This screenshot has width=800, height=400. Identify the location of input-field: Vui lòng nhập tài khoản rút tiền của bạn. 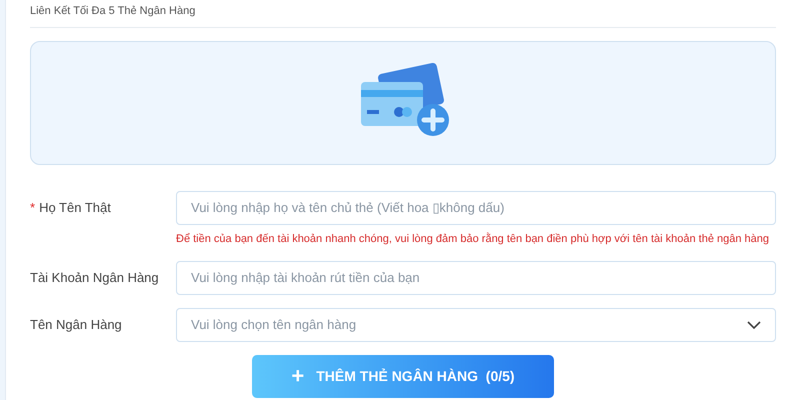
(476, 277).